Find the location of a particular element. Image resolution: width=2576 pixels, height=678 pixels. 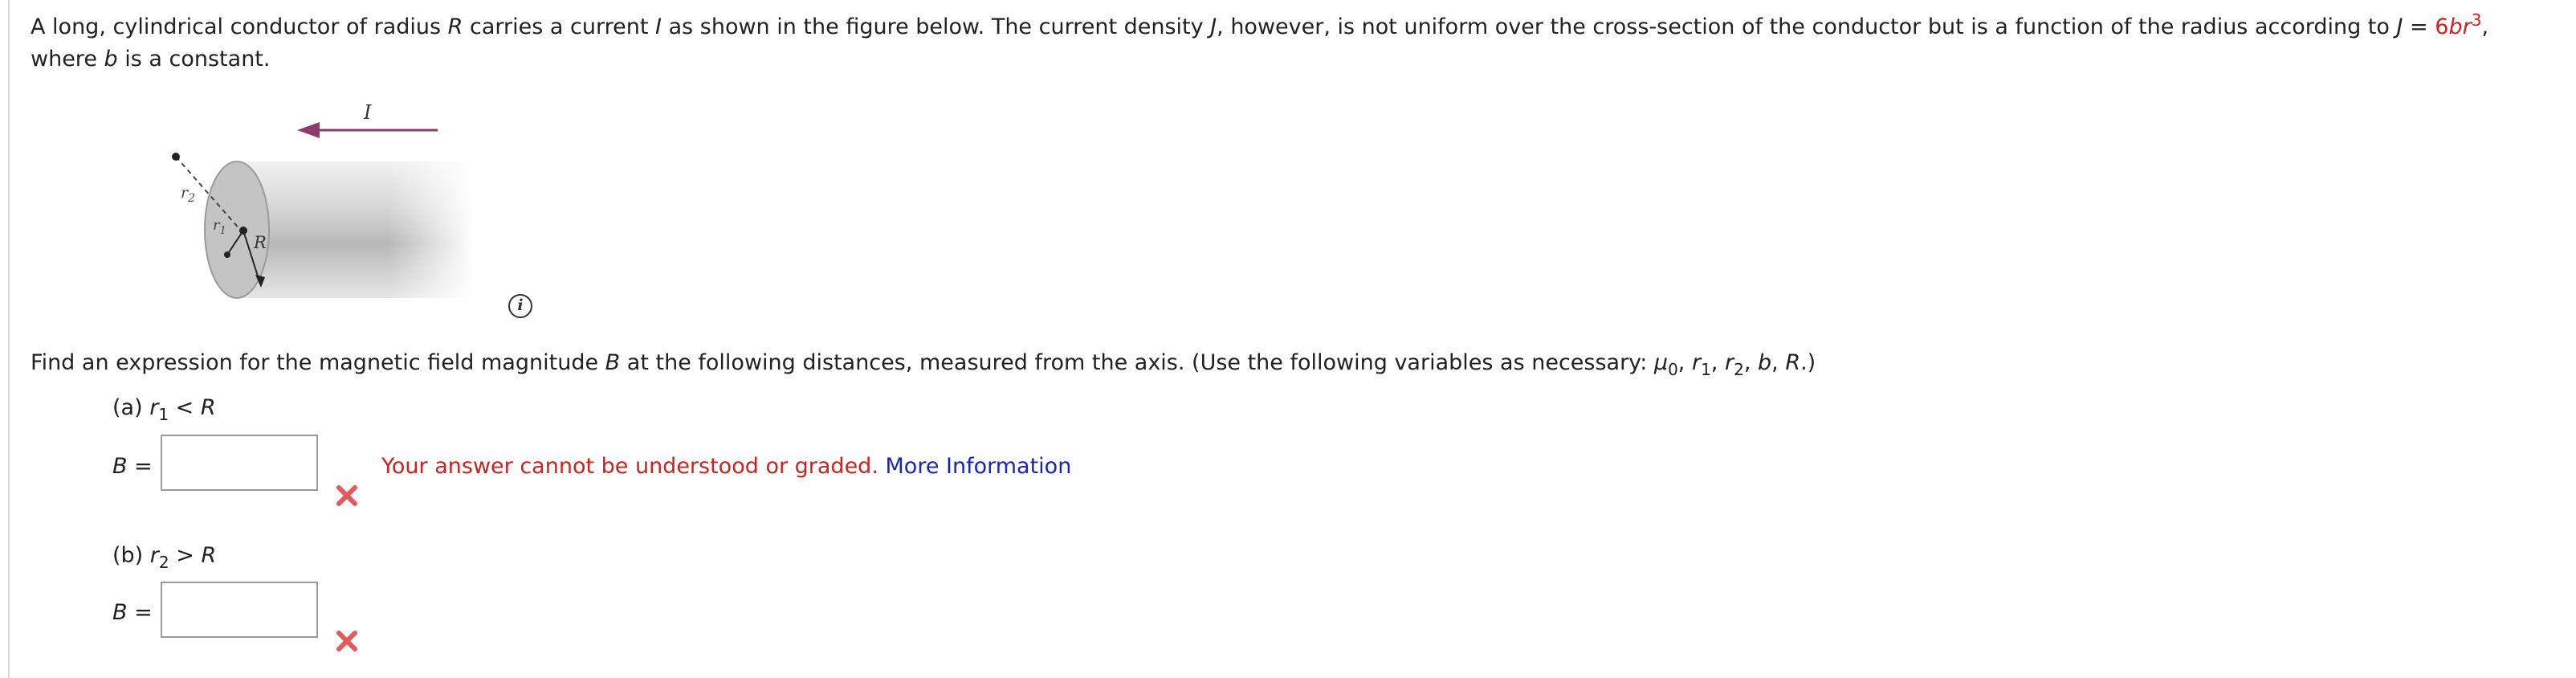

r2-label: r2 is located at coordinates (188, 194).